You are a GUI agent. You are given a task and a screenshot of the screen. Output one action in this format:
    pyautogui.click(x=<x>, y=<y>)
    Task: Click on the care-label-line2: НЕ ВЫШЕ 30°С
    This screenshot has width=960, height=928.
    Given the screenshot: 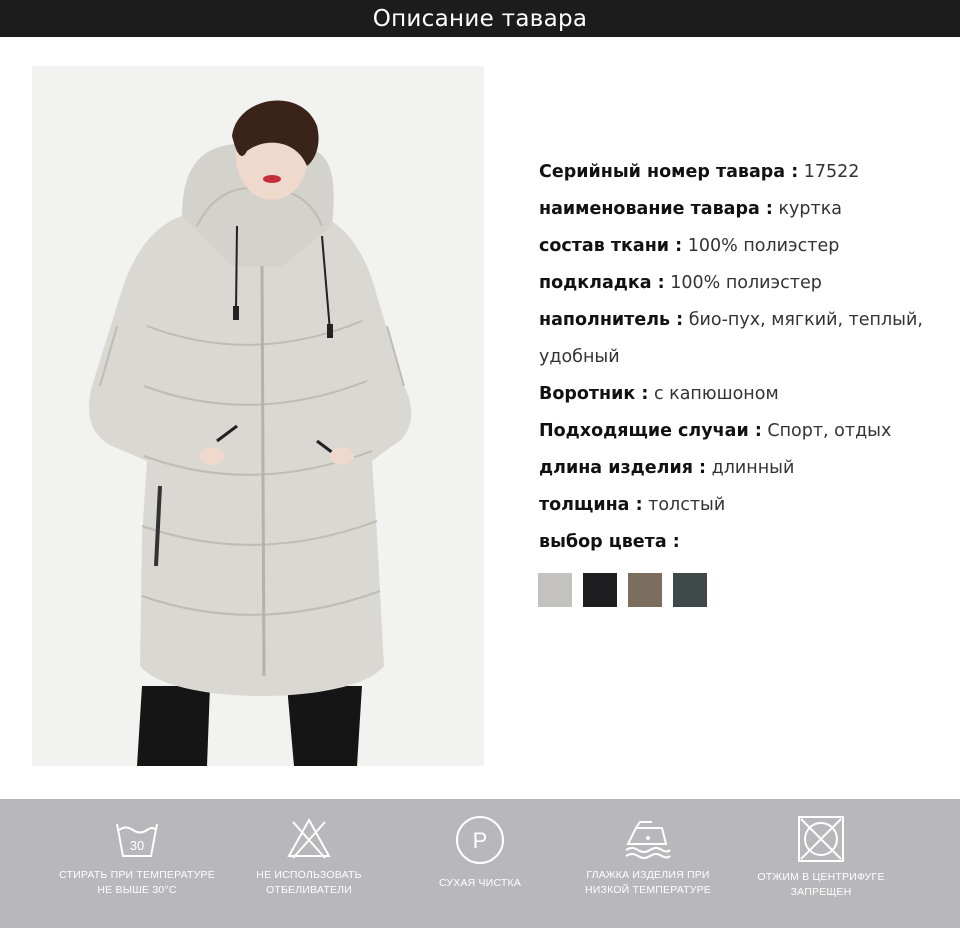 What is the action you would take?
    pyautogui.click(x=137, y=890)
    